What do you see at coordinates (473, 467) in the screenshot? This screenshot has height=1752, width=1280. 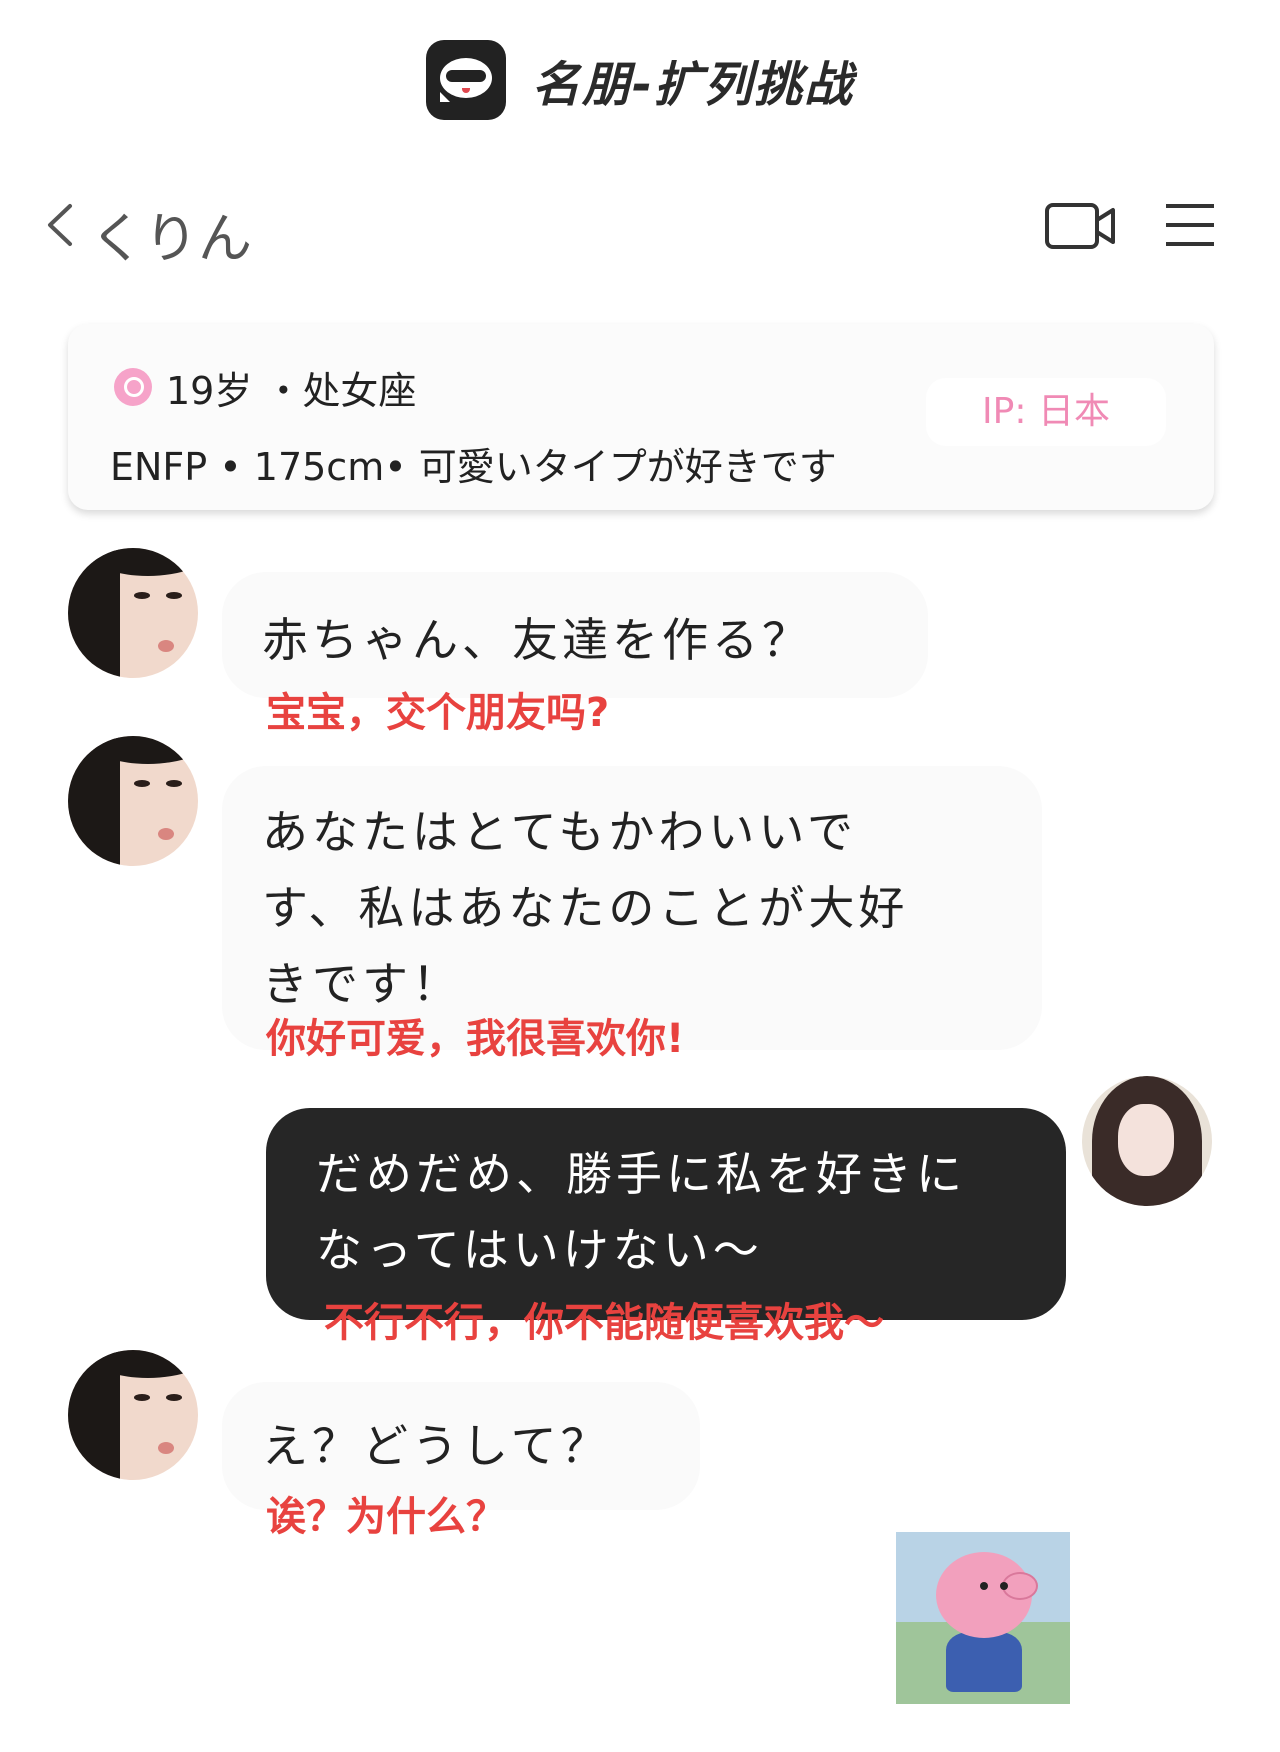 I see `profile-details: ENFP • 175cm• 可愛いタイプが好きです` at bounding box center [473, 467].